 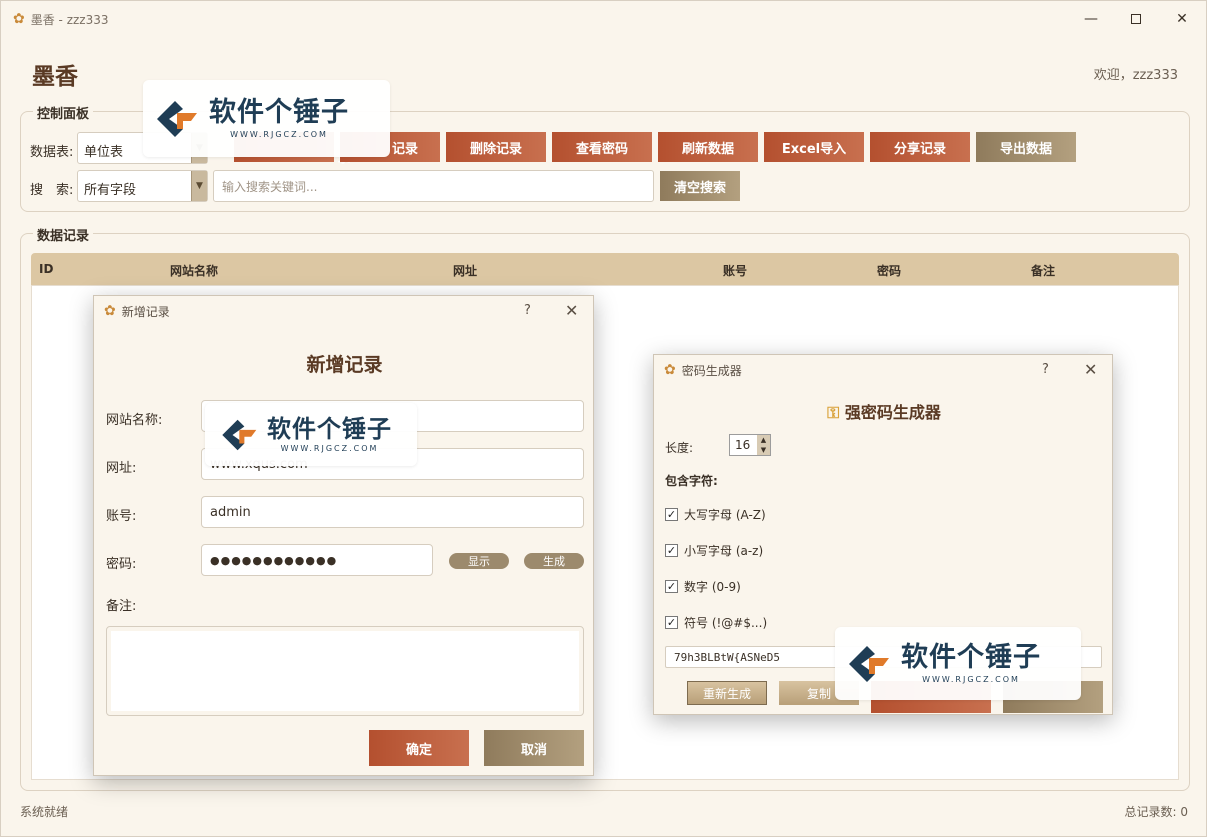 I want to click on maximize-icon, so click(x=1136, y=19).